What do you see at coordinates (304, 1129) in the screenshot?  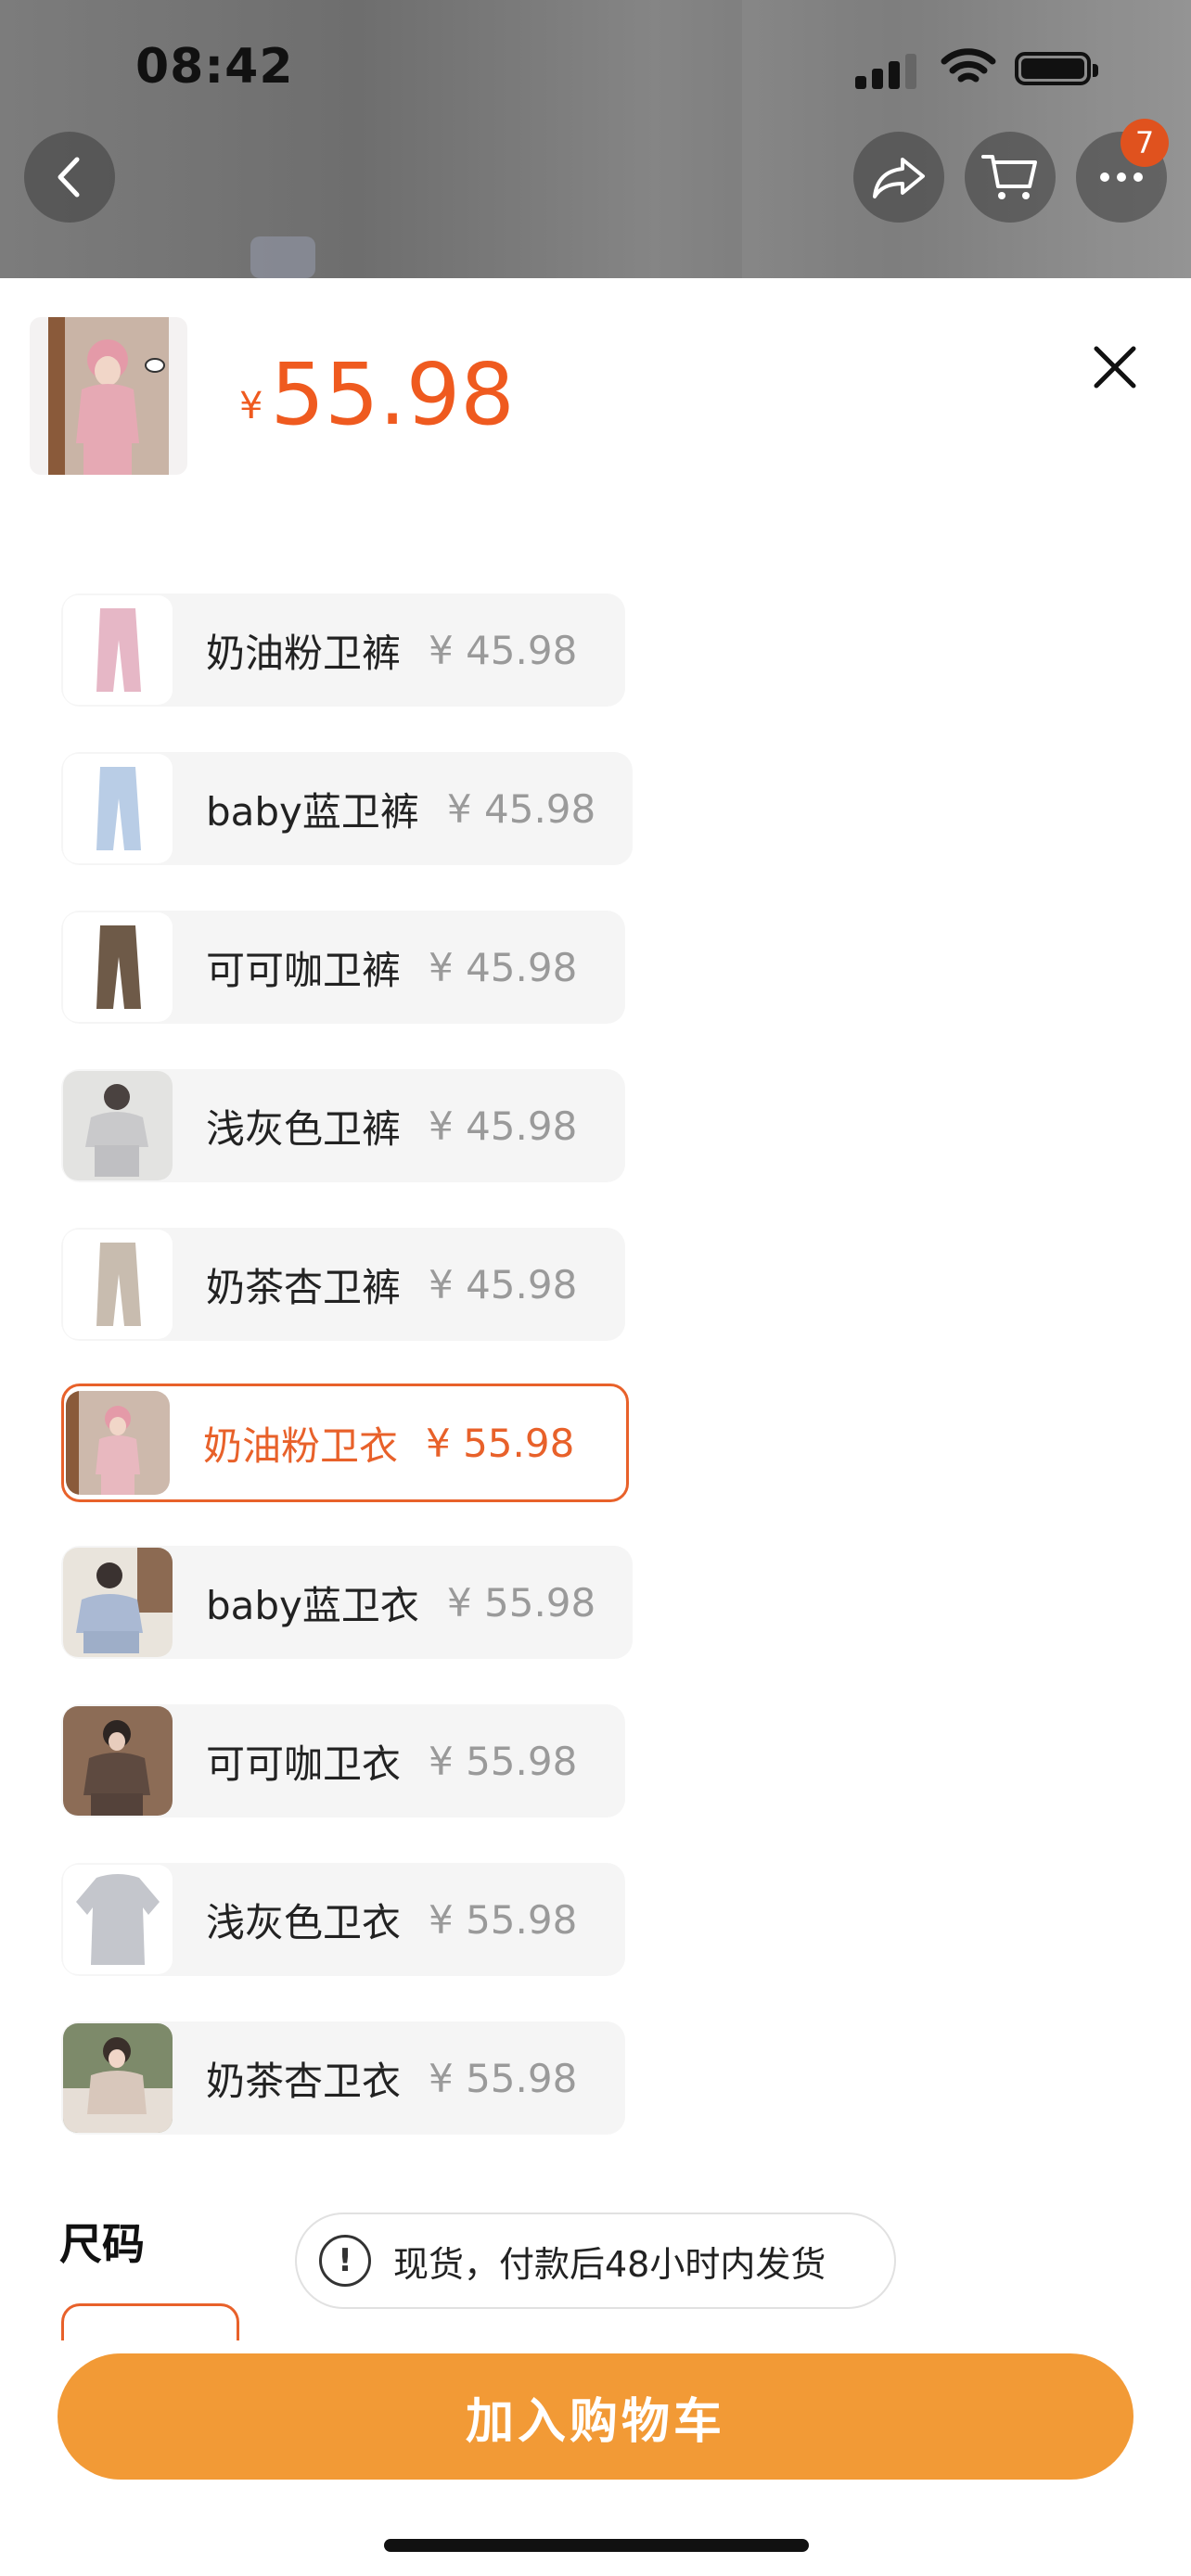 I see `option-name: 浅灰色卫裤` at bounding box center [304, 1129].